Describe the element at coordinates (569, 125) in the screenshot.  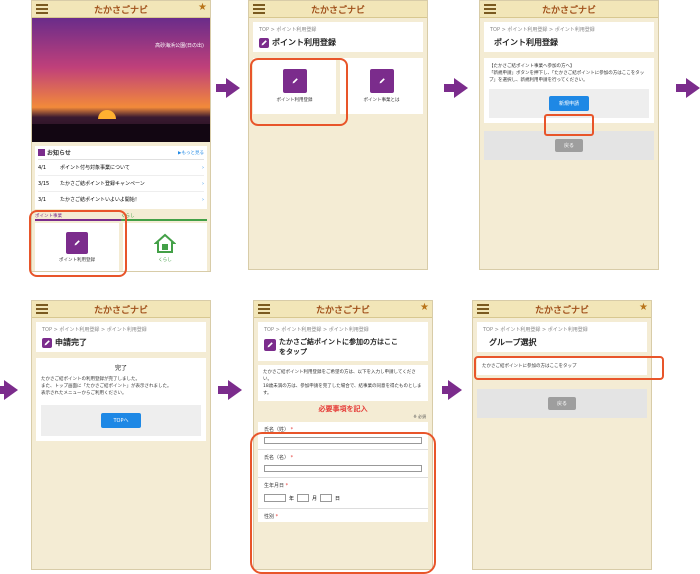
I see `highlight-new-application-button` at that location.